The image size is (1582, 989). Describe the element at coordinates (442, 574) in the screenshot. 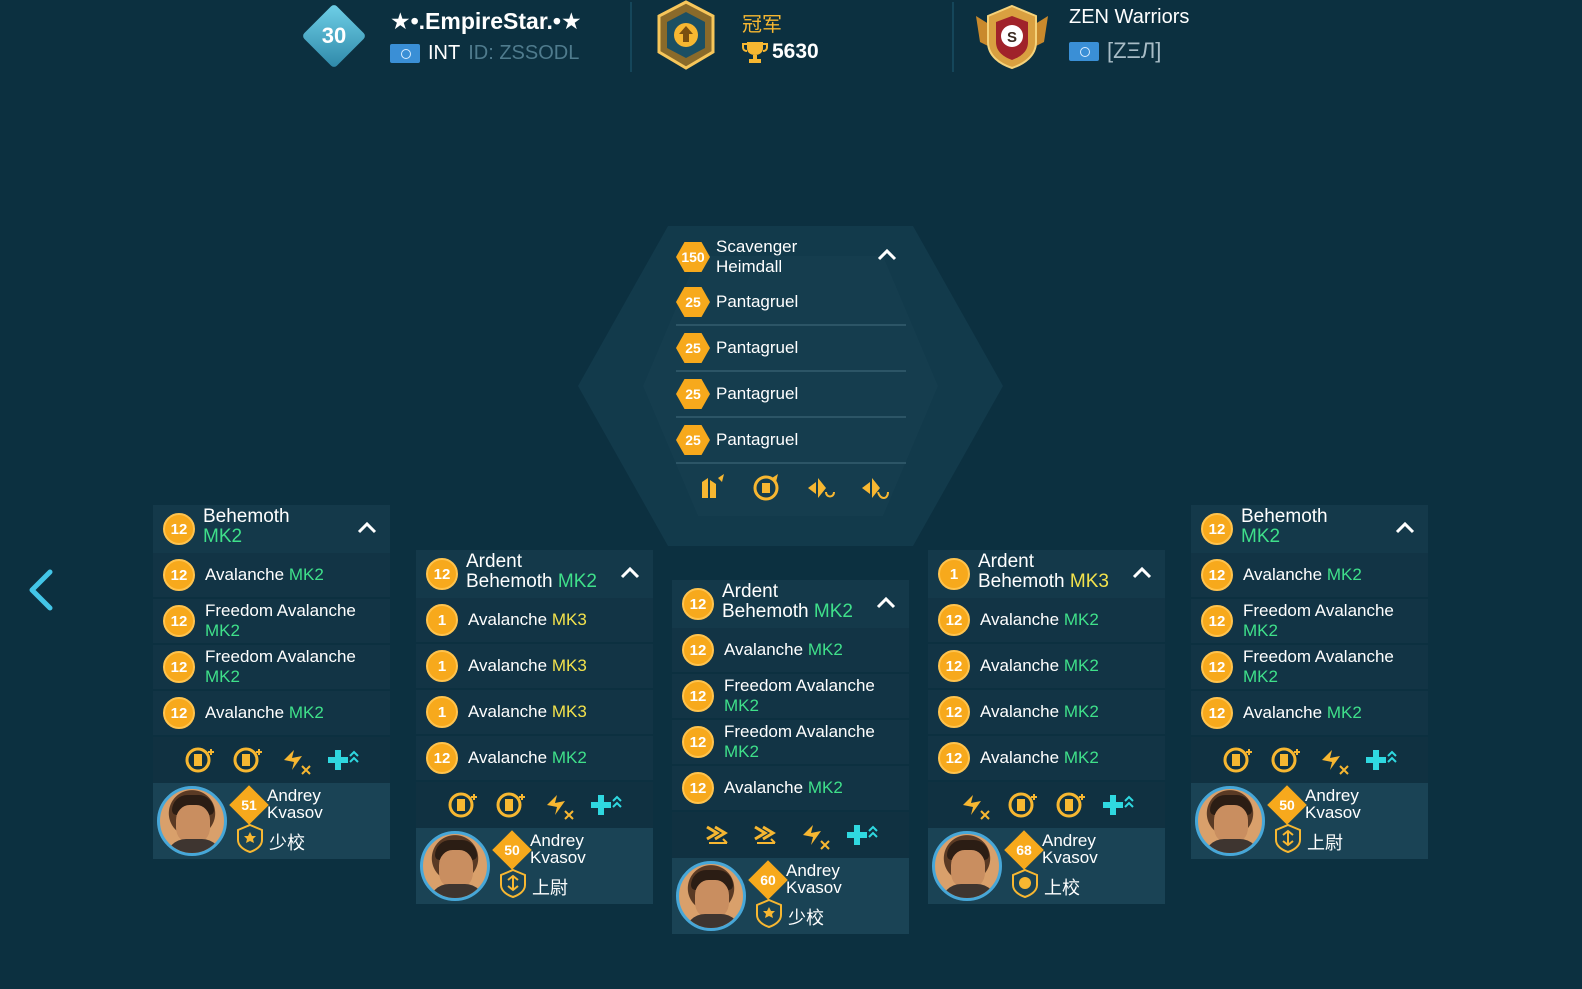

I see `robot-level-badge: 12` at that location.